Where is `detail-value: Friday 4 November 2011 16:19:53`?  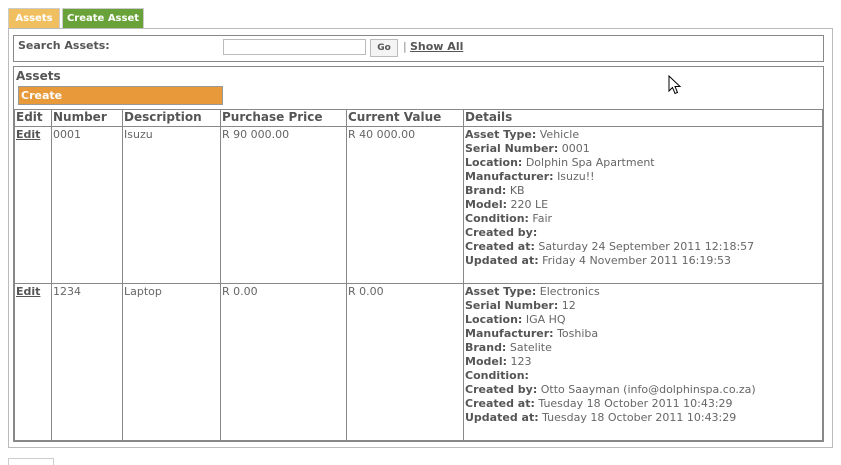
detail-value: Friday 4 November 2011 16:19:53 is located at coordinates (637, 260).